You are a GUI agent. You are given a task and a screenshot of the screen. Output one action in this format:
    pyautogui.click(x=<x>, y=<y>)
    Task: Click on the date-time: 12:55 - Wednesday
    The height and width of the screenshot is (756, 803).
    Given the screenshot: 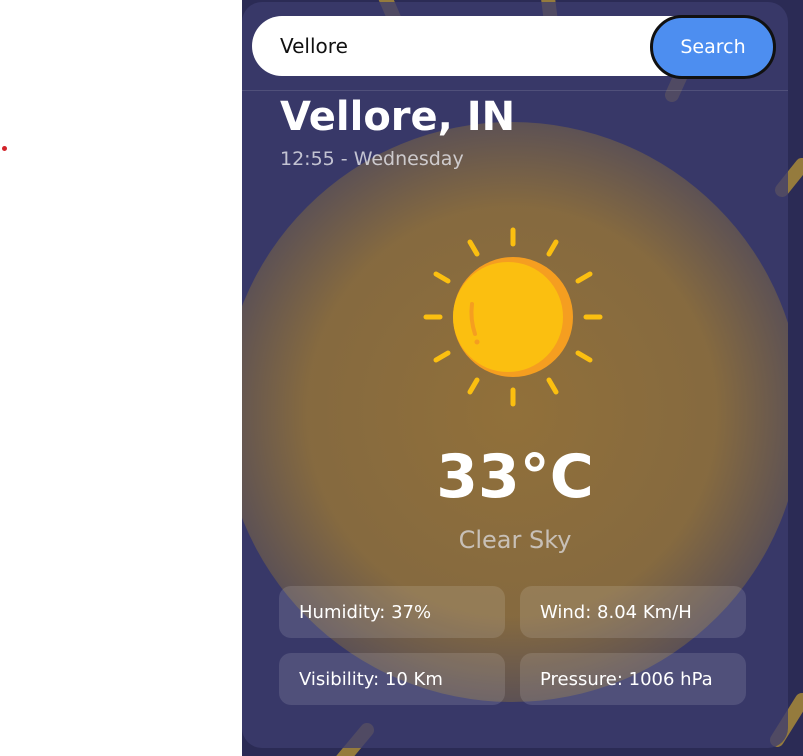 What is the action you would take?
    pyautogui.click(x=372, y=159)
    